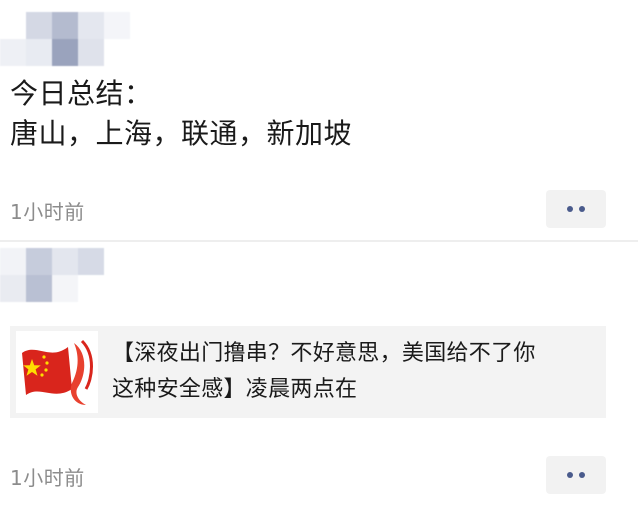 This screenshot has width=638, height=516. I want to click on link-title-line: 这种安全感】凌晨两点在, so click(235, 389).